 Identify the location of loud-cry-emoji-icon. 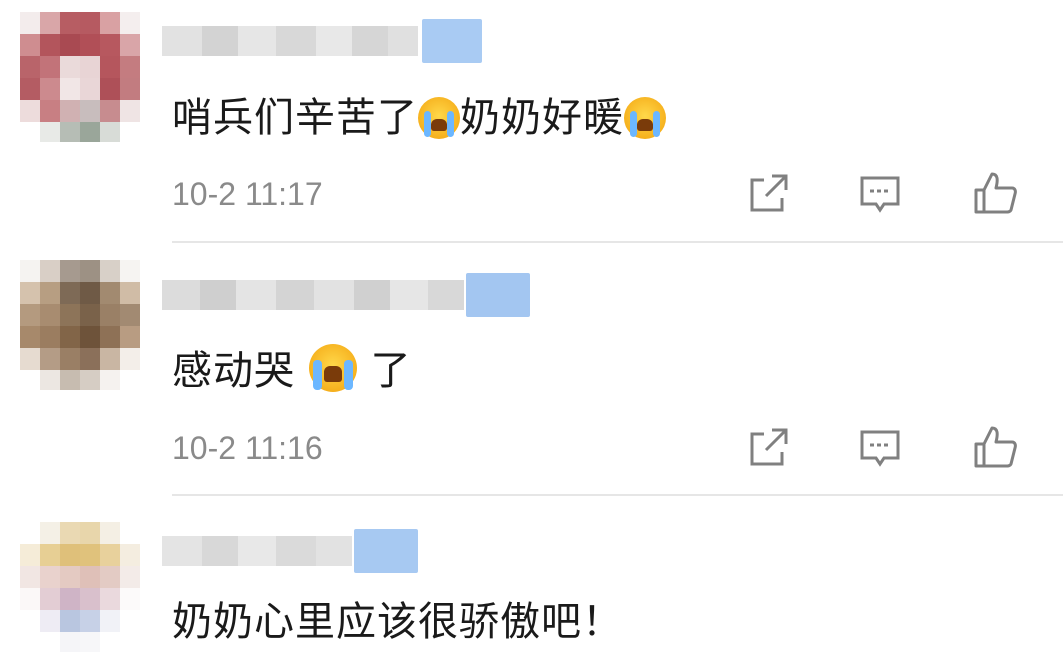
(332, 368).